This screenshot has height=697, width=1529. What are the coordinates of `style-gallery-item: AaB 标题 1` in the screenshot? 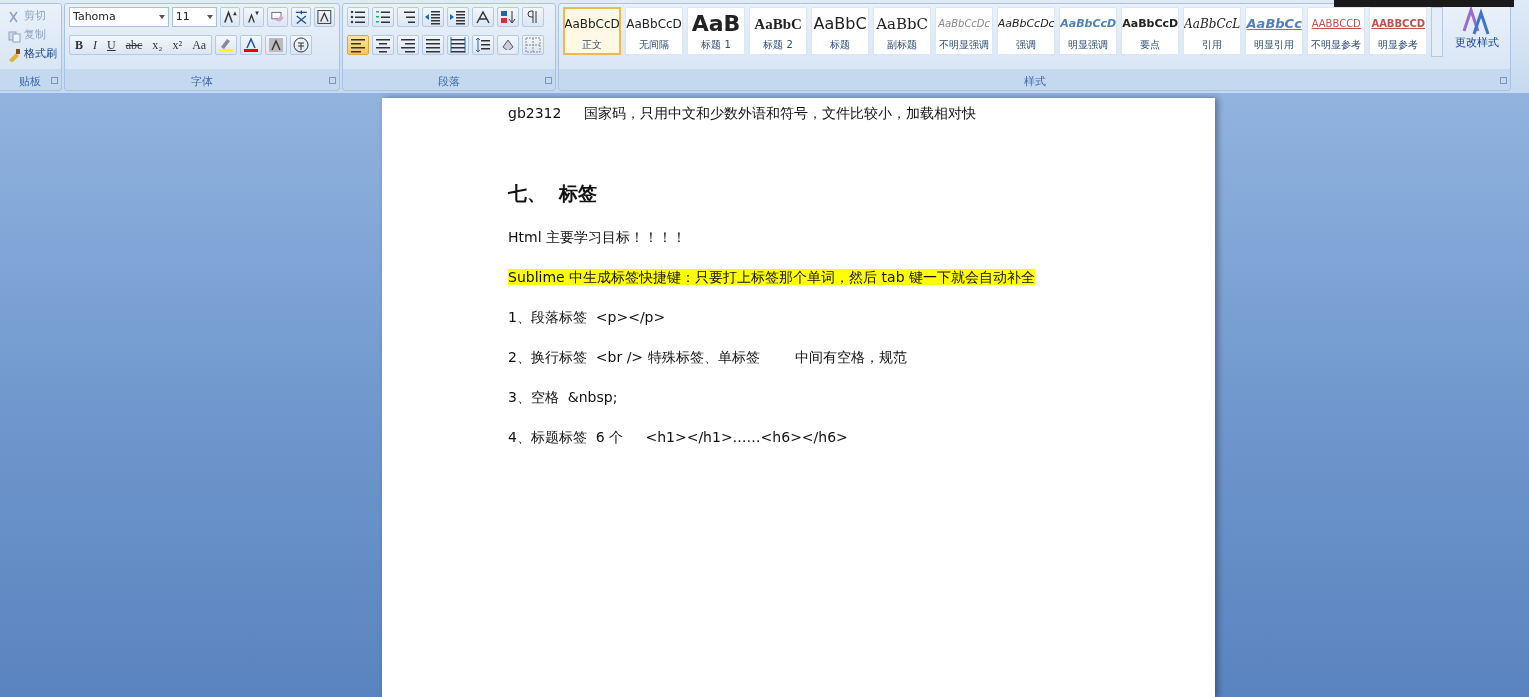 It's located at (716, 31).